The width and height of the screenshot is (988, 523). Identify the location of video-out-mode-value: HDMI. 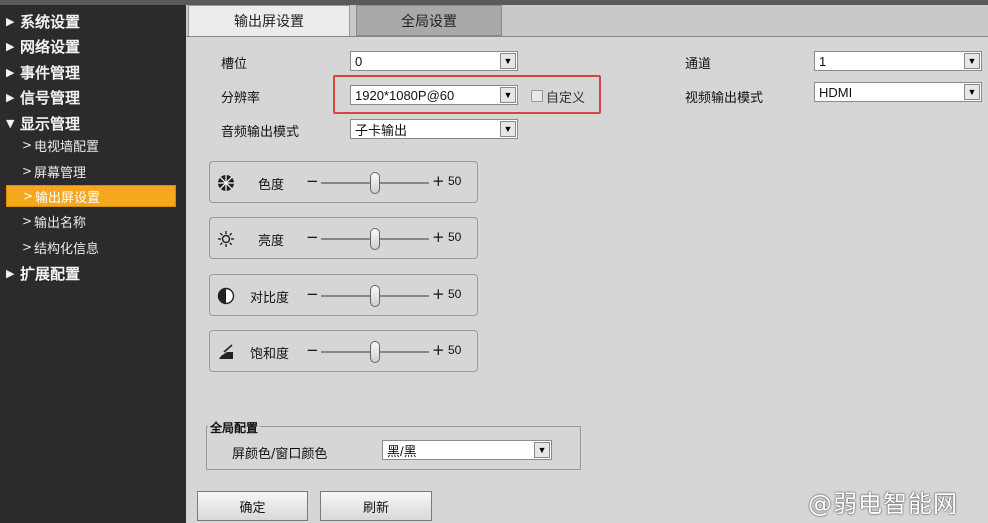
(836, 92).